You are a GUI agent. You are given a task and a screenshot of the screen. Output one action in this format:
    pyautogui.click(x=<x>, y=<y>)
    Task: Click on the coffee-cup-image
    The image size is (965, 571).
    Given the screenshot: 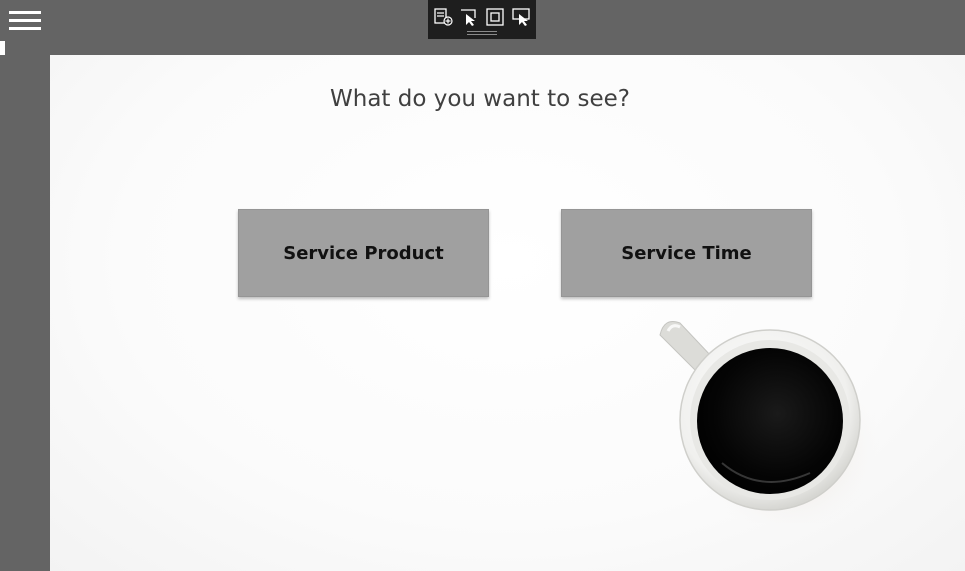 What is the action you would take?
    pyautogui.click(x=765, y=423)
    